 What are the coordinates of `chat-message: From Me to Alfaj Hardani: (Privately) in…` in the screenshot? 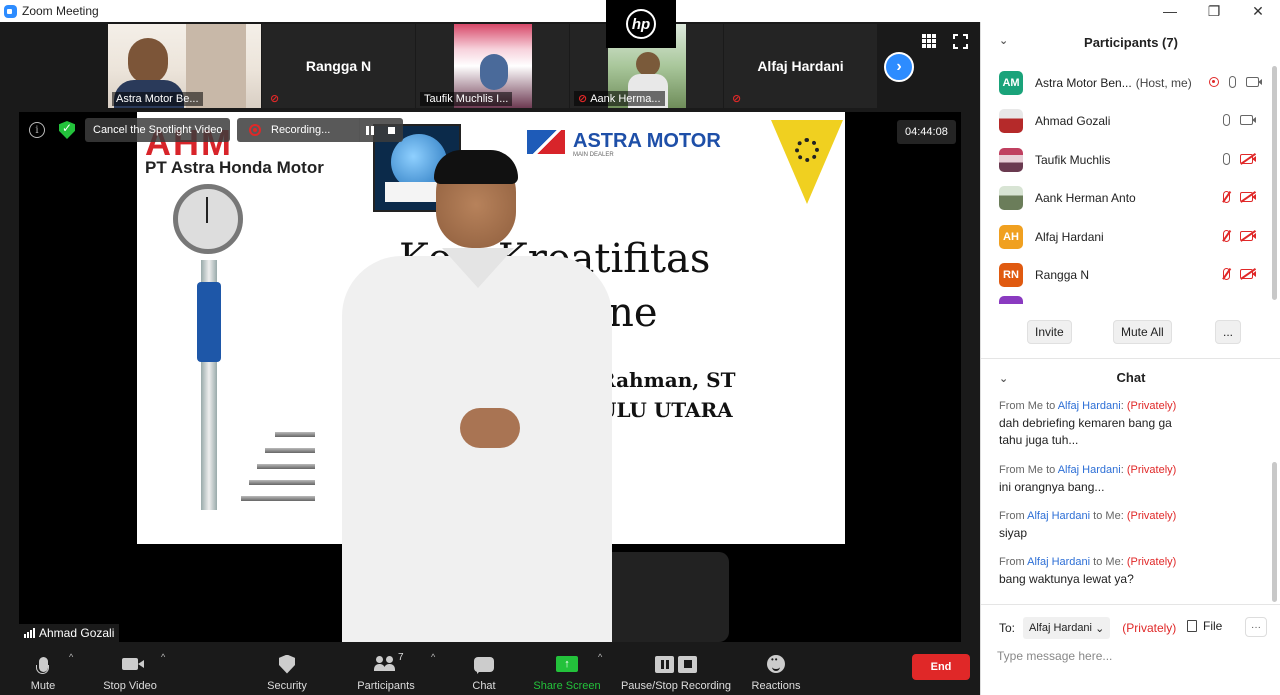 It's located at (1134, 480).